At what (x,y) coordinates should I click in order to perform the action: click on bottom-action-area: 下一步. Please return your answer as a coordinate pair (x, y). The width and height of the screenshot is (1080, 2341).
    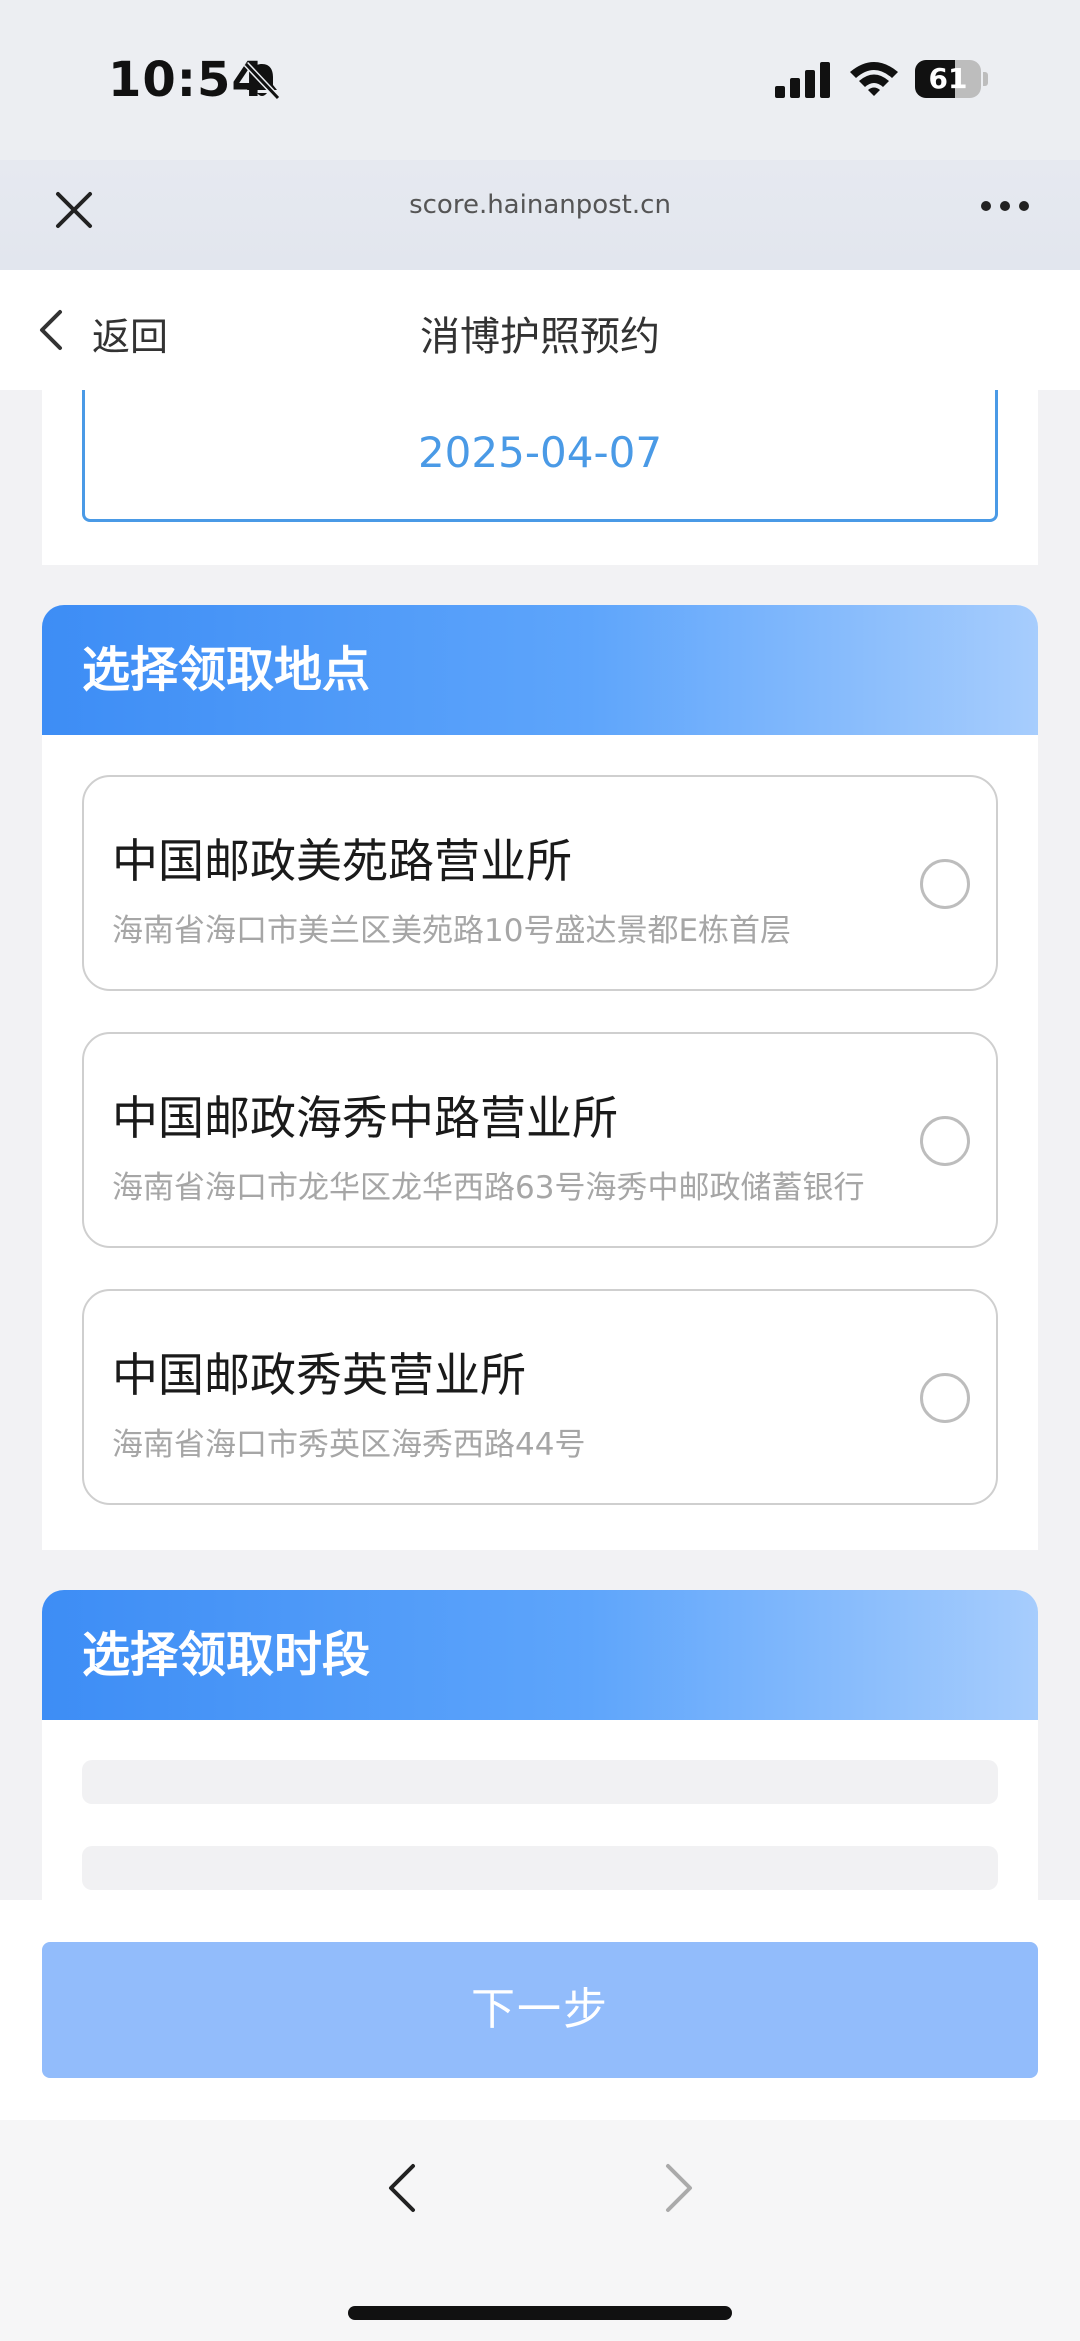
    Looking at the image, I should click on (540, 2010).